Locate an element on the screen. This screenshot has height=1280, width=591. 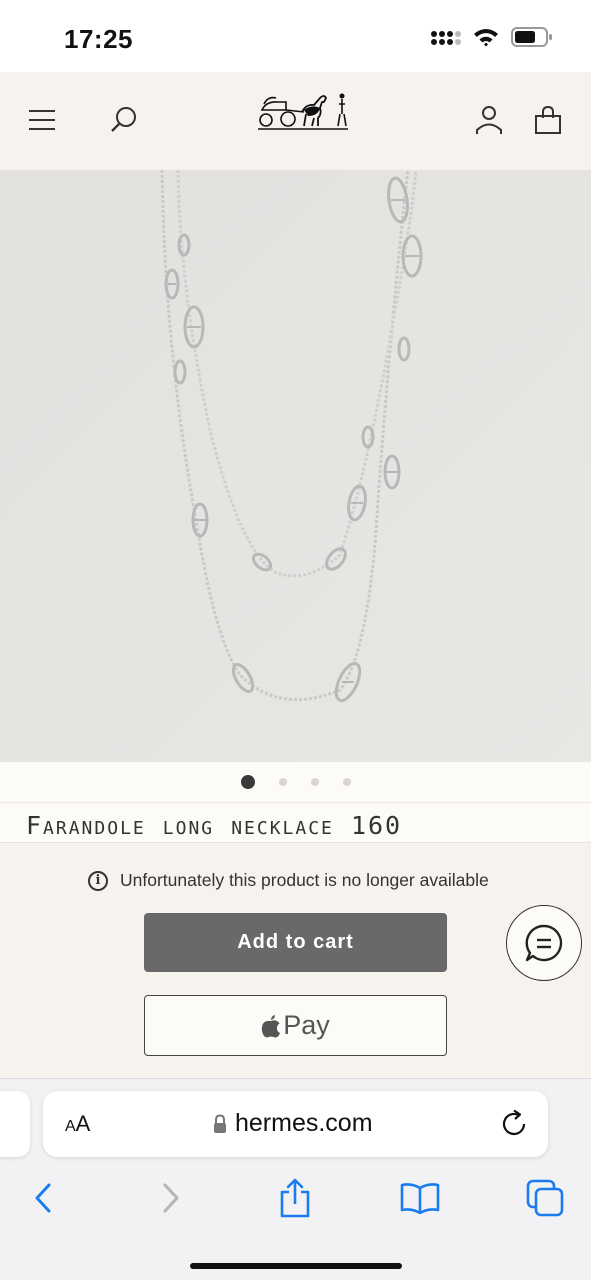
chat-button is located at coordinates (544, 943).